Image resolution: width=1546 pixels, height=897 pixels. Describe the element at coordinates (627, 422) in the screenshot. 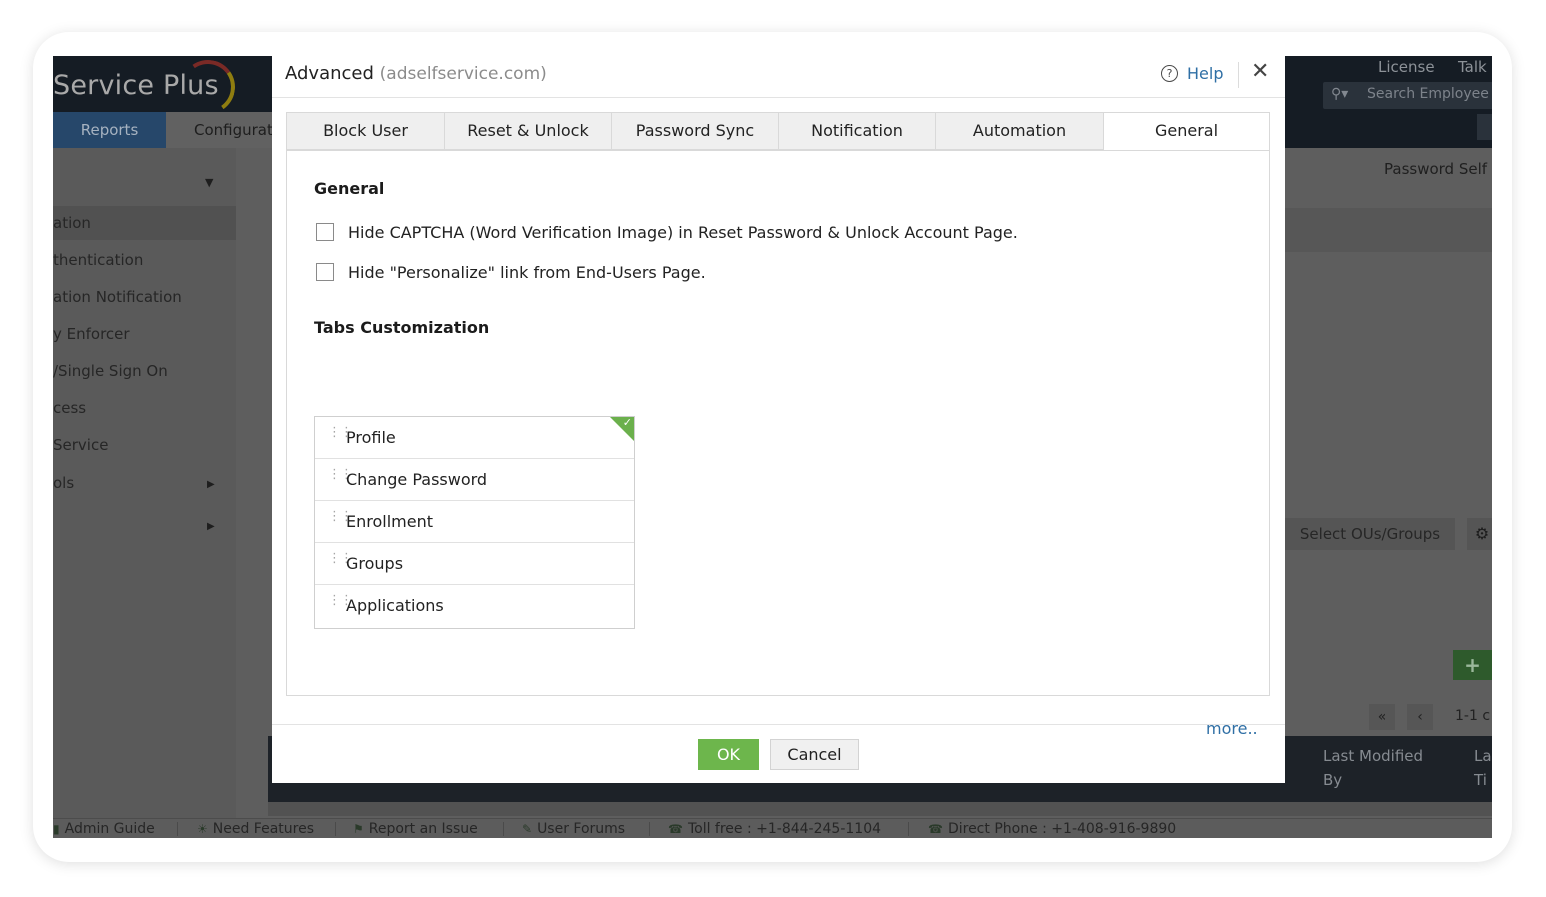

I see `check-icon: ✓` at that location.